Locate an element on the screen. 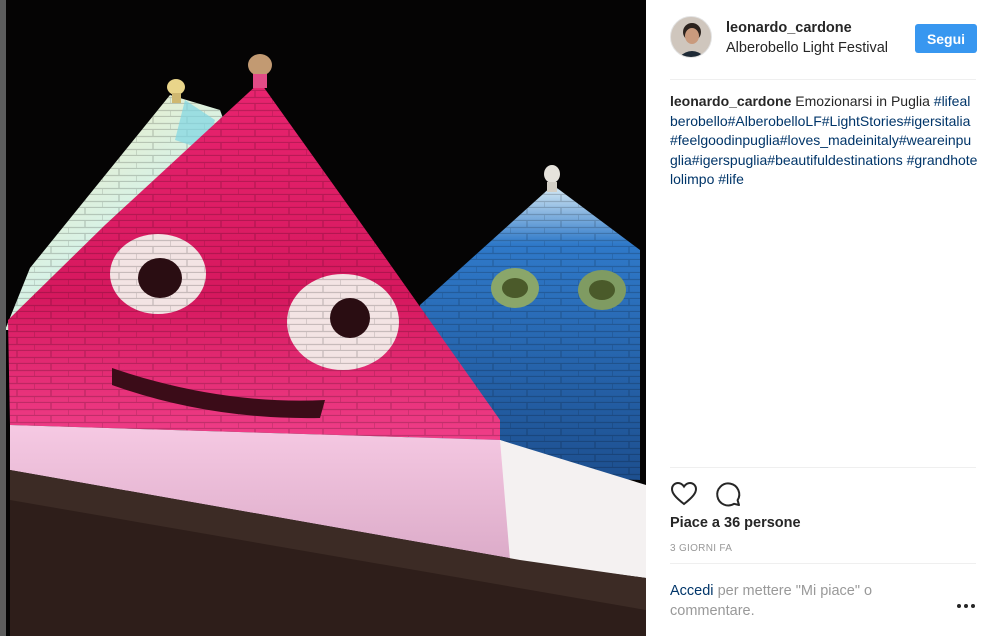 The height and width of the screenshot is (636, 1000). photo-edge is located at coordinates (3, 318).